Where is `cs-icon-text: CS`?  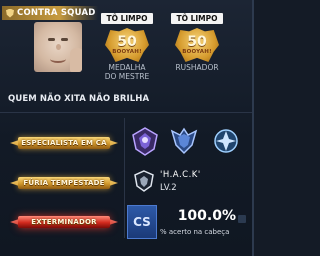
cs-icon-text: CS is located at coordinates (142, 222).